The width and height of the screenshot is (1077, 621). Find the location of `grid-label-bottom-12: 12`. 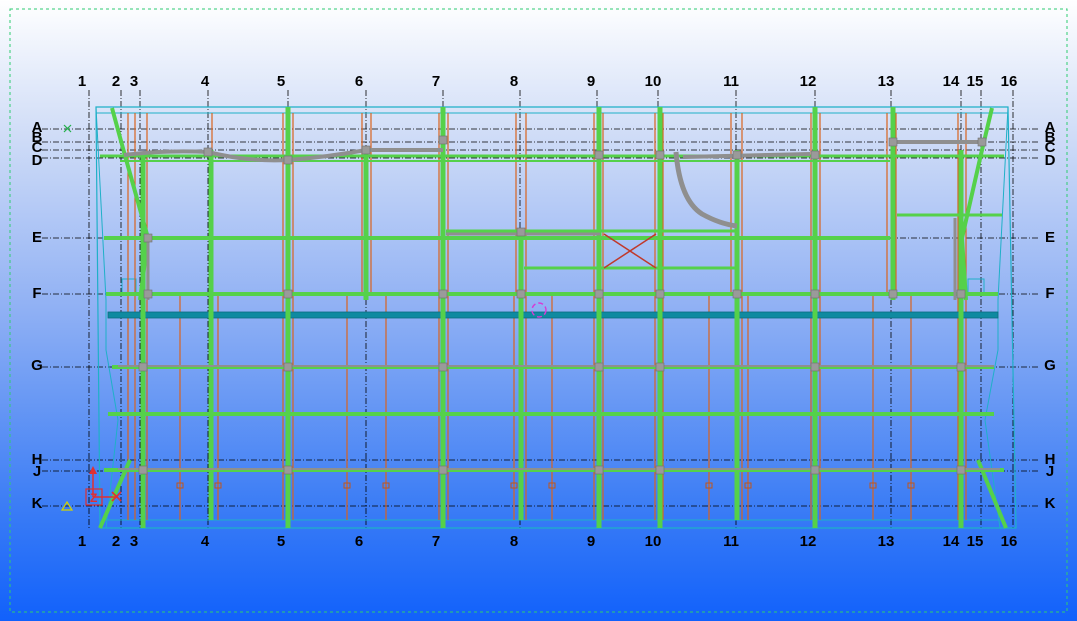

grid-label-bottom-12: 12 is located at coordinates (808, 541).